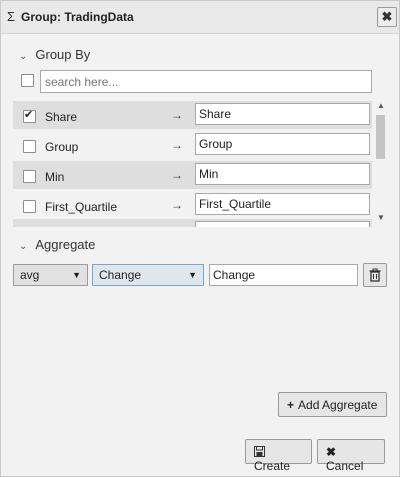  Describe the element at coordinates (61, 117) in the screenshot. I see `row-label: Share` at that location.